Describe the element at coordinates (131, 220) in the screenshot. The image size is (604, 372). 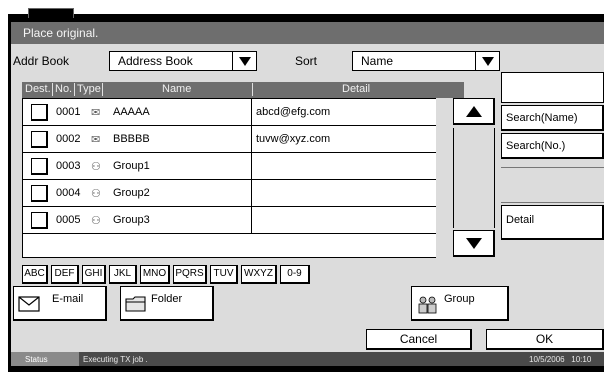
I see `entry-name: Group3` at that location.